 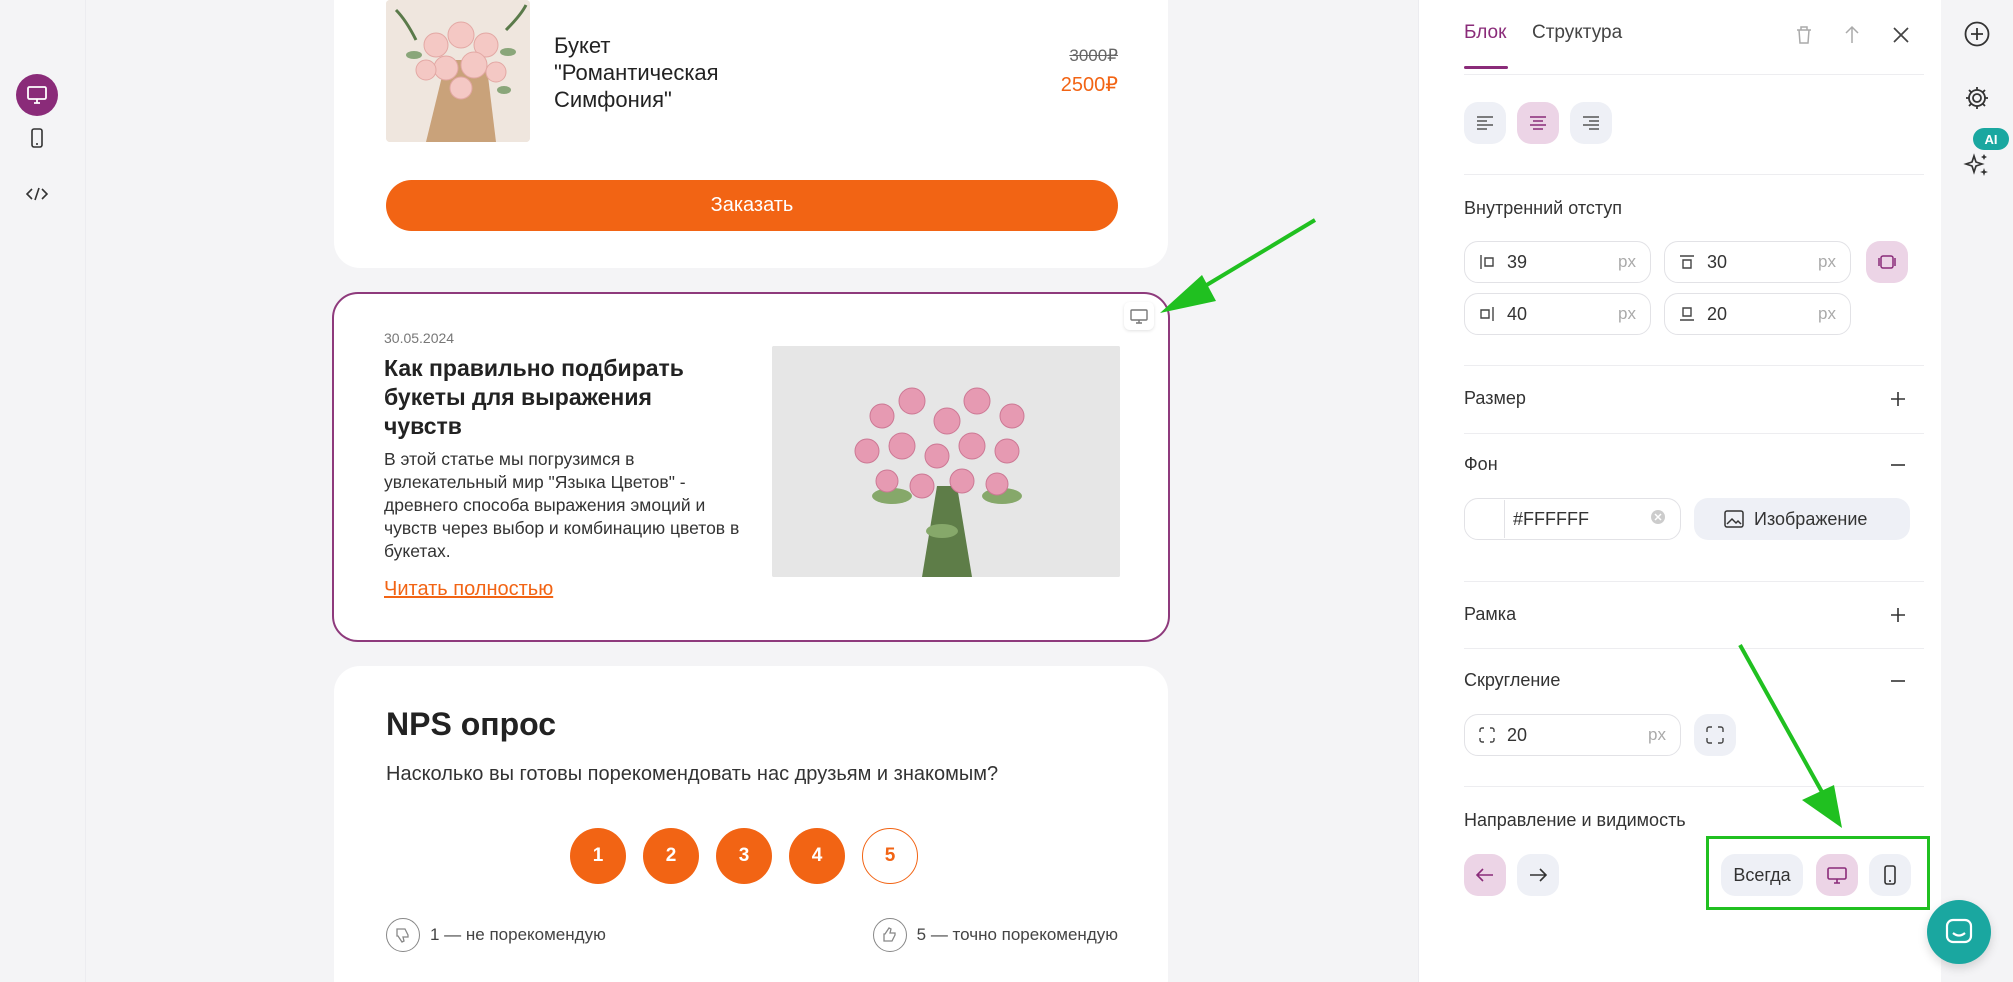 I want to click on monitor-icon, so click(x=37, y=95).